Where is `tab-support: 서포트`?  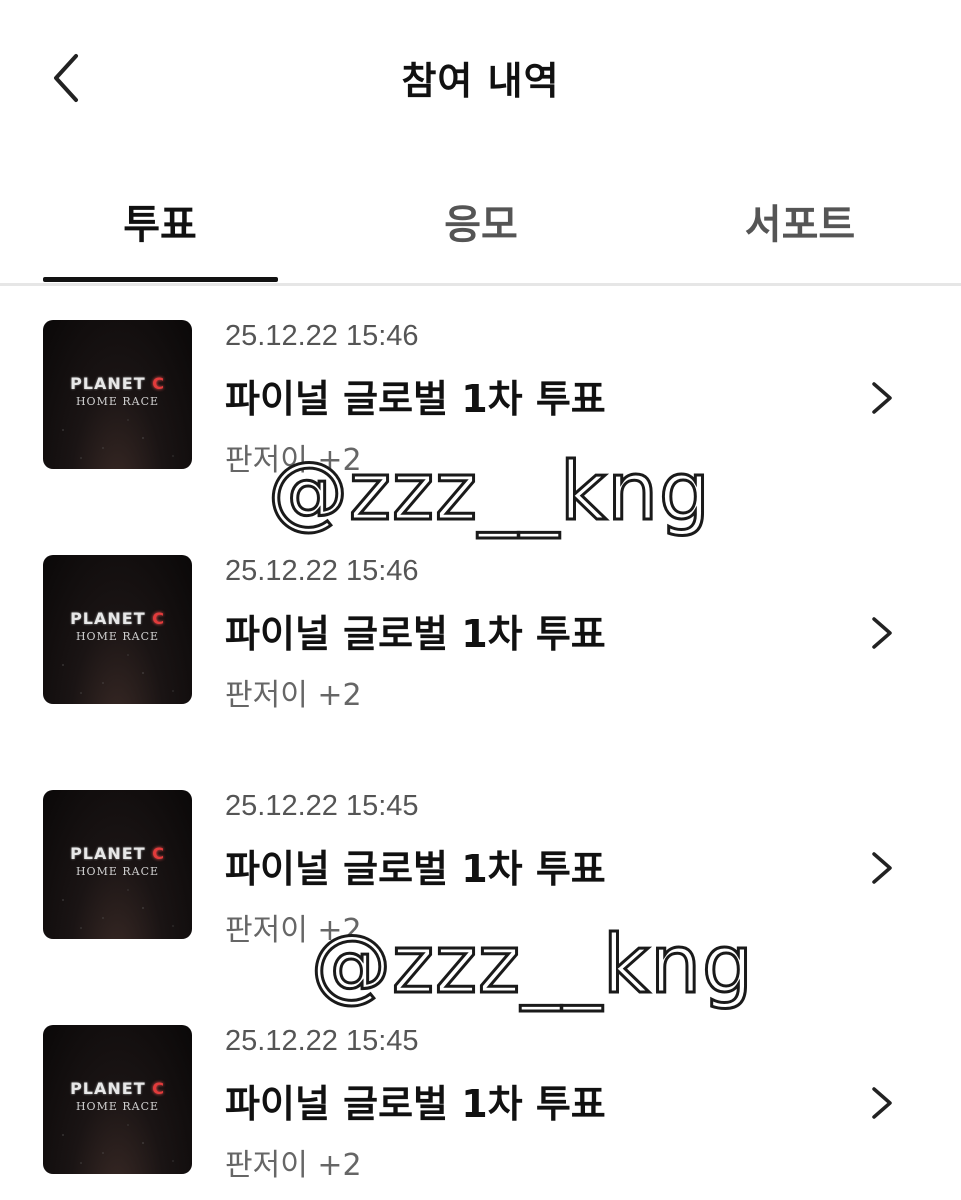
tab-support: 서포트 is located at coordinates (800, 221).